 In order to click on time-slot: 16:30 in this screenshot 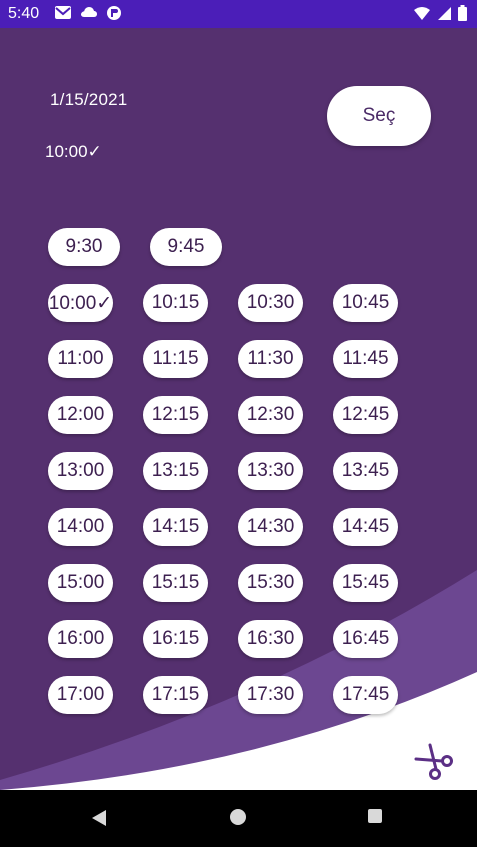, I will do `click(270, 639)`.